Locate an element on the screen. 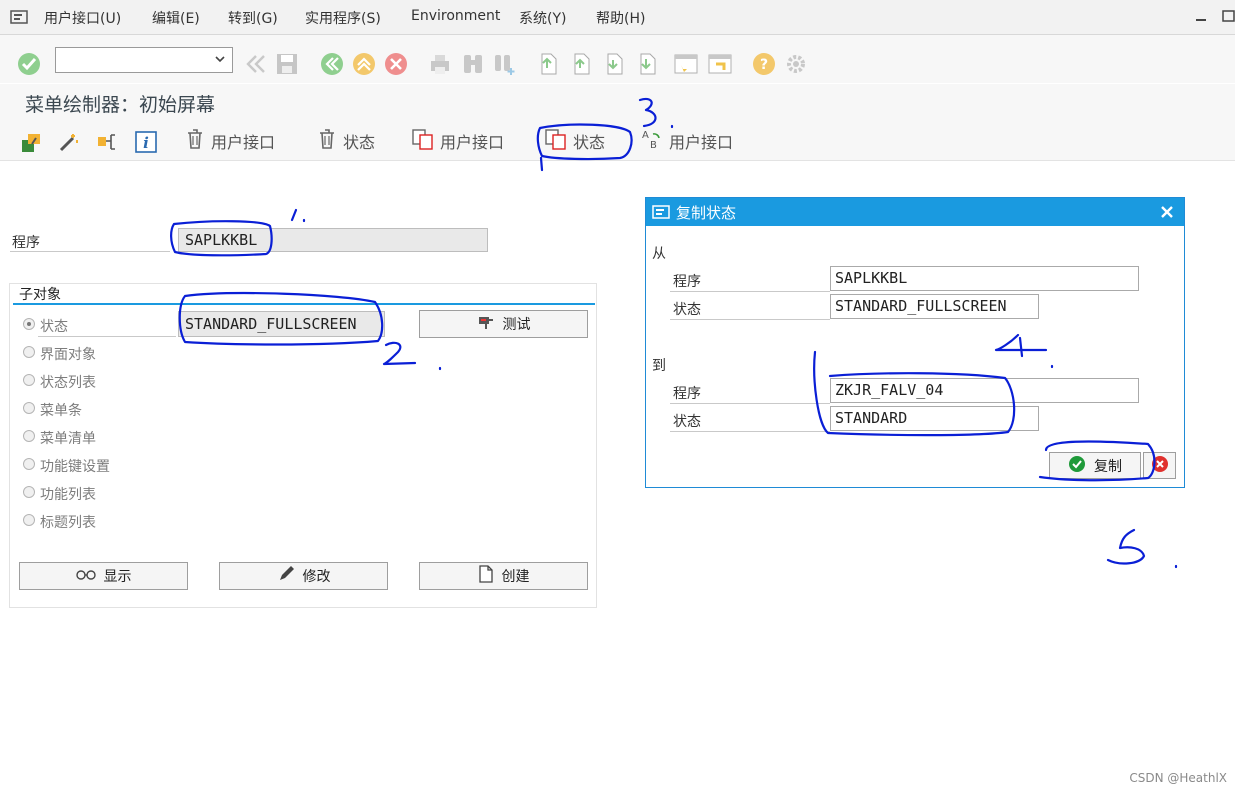 The height and width of the screenshot is (791, 1235). status-field: STANDARD_FULLSCREEN is located at coordinates (281, 324).